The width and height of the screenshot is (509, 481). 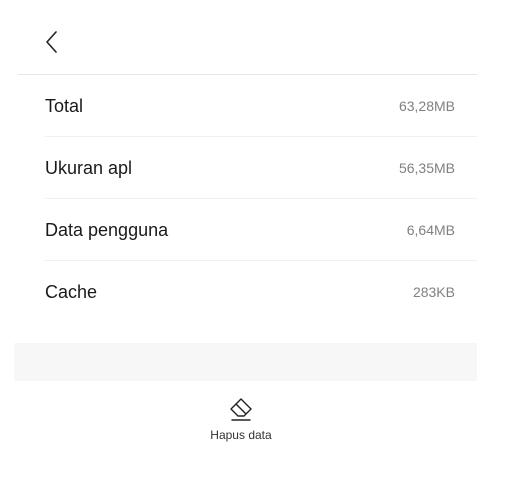 I want to click on back-button, so click(x=52, y=42).